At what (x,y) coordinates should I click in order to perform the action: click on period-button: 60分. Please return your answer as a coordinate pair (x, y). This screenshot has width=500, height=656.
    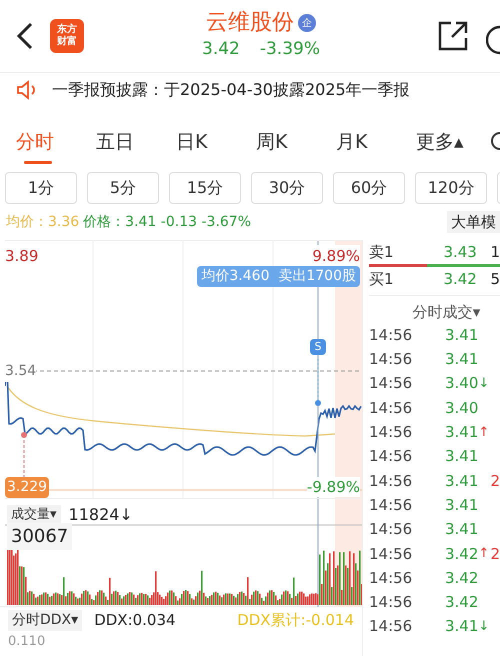
    Looking at the image, I should click on (369, 188).